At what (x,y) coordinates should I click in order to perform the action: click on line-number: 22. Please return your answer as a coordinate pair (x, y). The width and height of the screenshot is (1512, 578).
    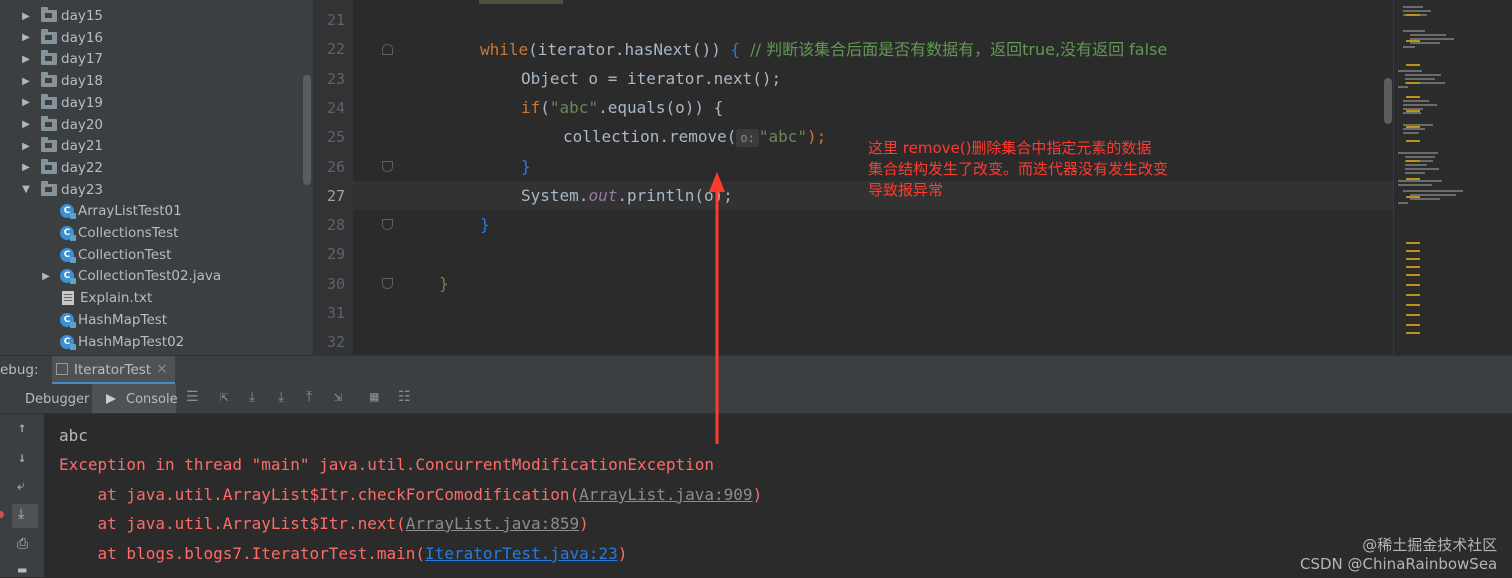
    Looking at the image, I should click on (335, 49).